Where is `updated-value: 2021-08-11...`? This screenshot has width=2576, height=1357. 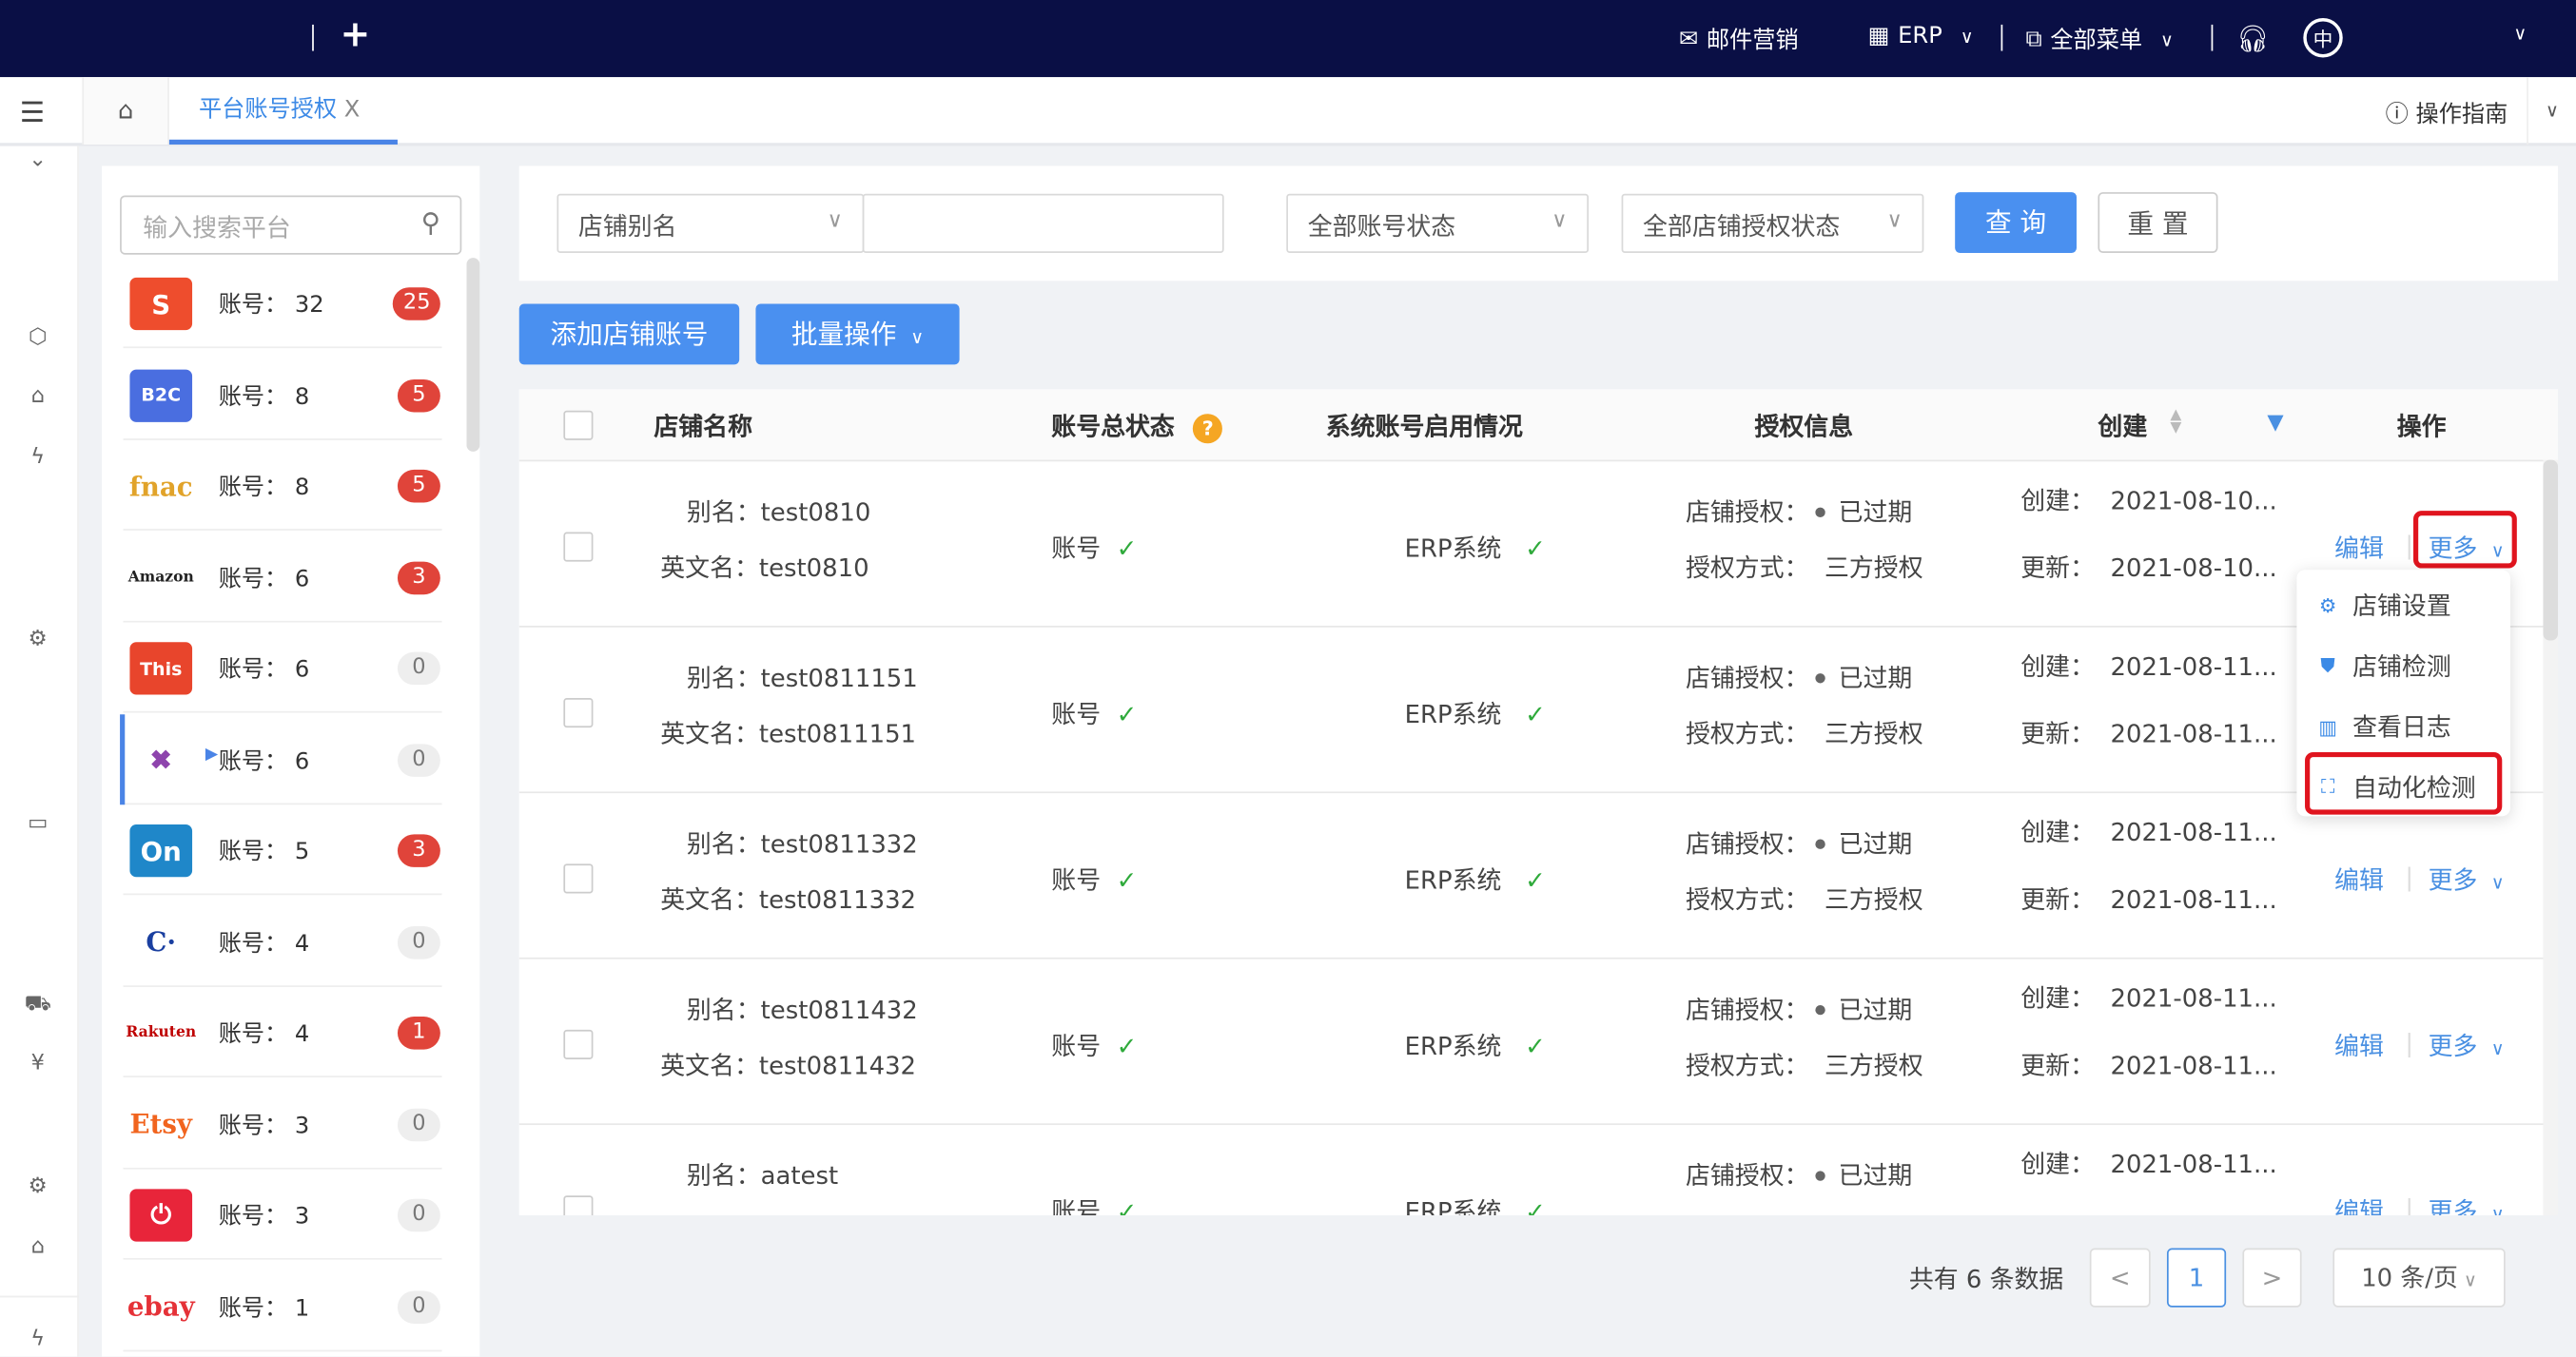 updated-value: 2021-08-11... is located at coordinates (2194, 1066).